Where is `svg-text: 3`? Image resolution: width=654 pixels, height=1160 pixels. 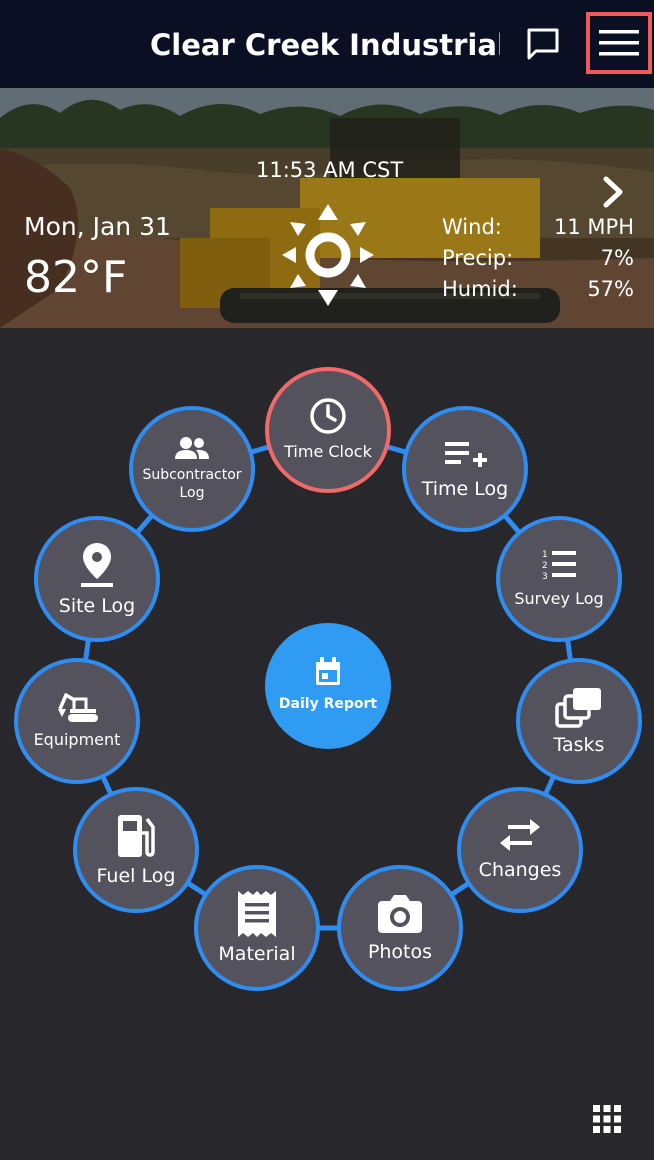
svg-text: 3 is located at coordinates (545, 577).